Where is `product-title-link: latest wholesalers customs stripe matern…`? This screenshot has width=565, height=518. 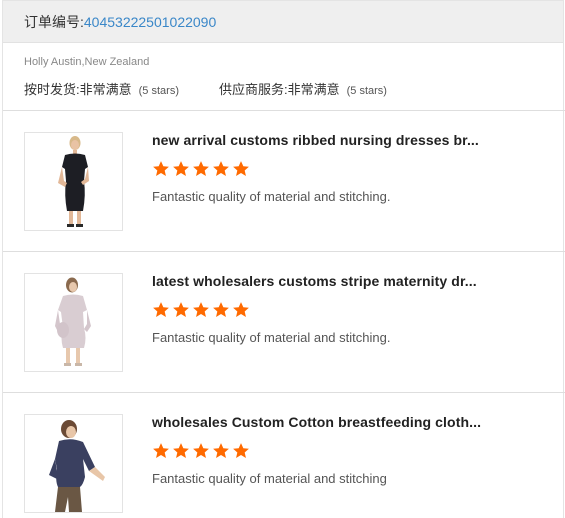
product-title-link: latest wholesalers customs stripe matern… is located at coordinates (322, 281).